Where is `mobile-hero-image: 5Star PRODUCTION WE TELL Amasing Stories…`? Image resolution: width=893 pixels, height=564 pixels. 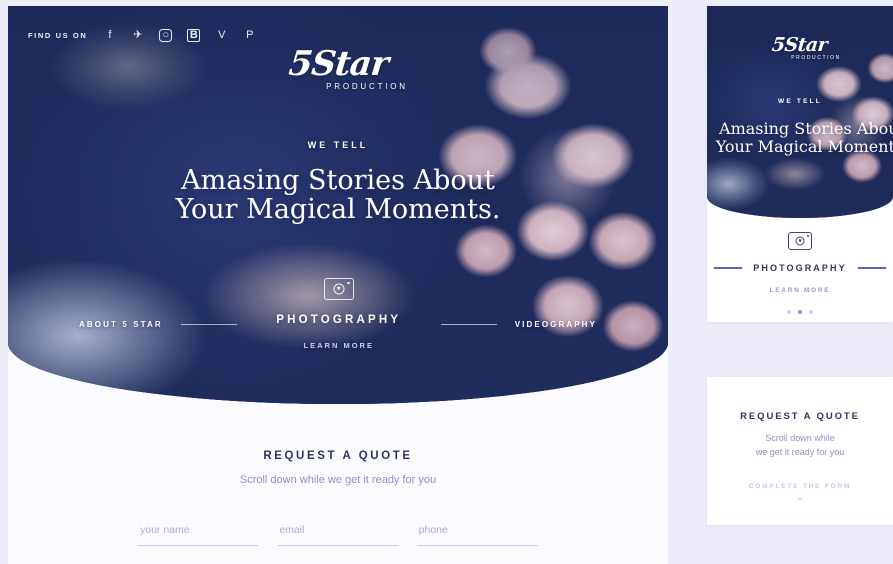
mobile-hero-image: 5Star PRODUCTION WE TELL Amasing Stories… is located at coordinates (800, 112).